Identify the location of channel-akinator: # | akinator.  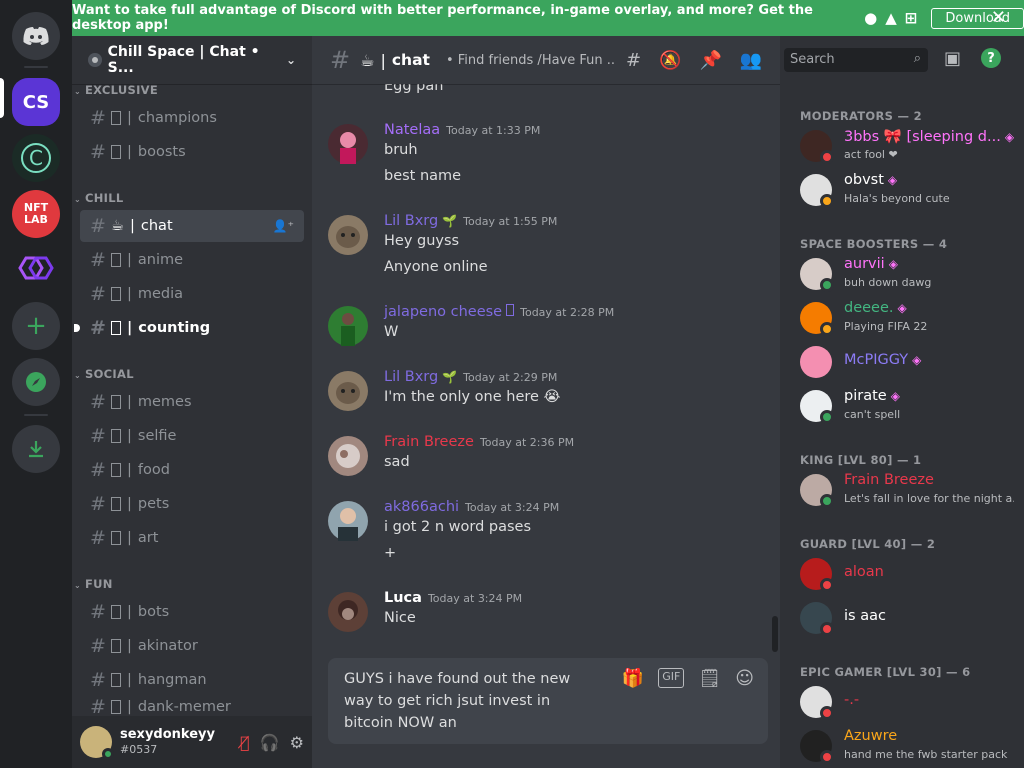
(192, 646).